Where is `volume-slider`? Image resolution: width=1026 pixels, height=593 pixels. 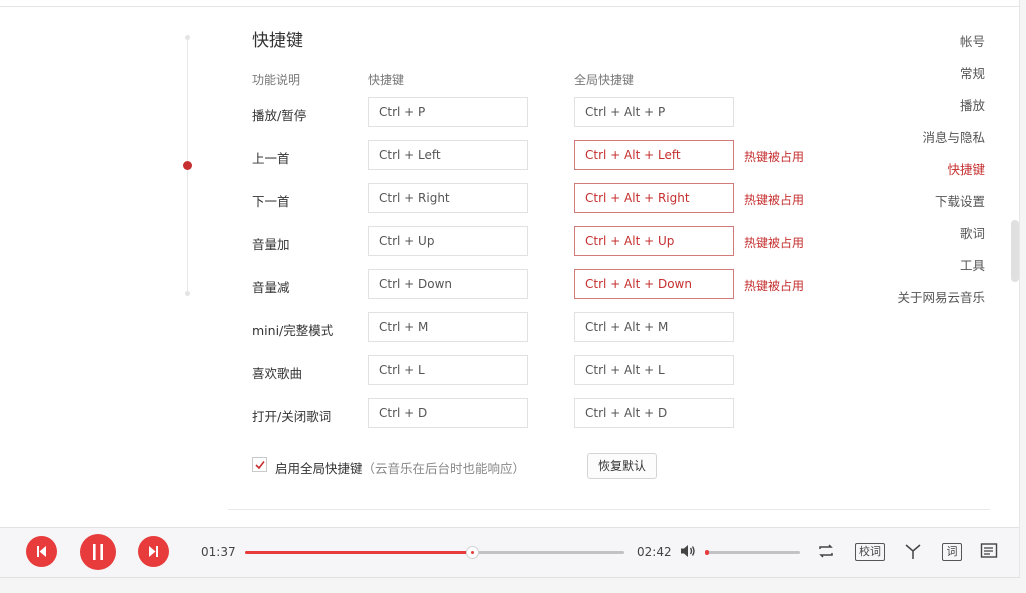
volume-slider is located at coordinates (752, 552).